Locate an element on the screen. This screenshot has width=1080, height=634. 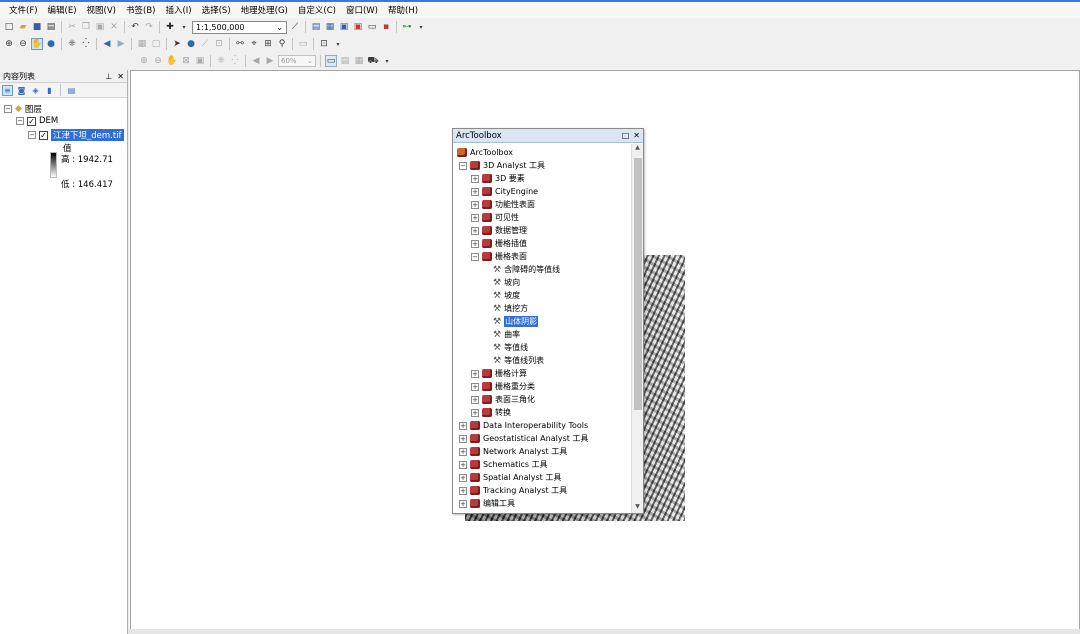
arctoolbox-icon: ▣ is located at coordinates (358, 27).